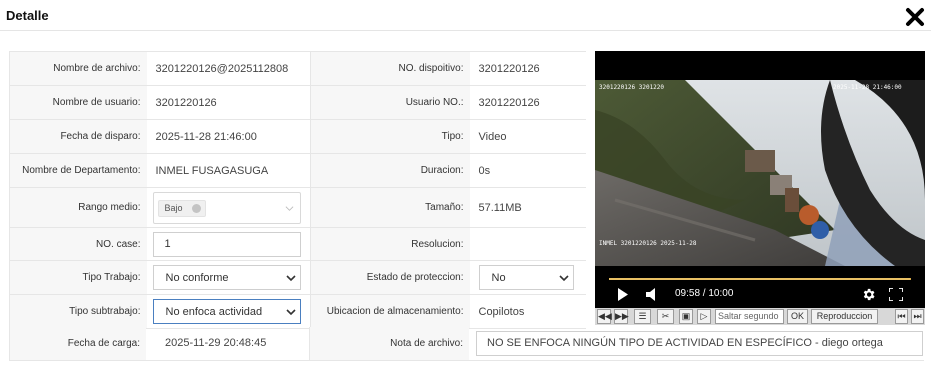  I want to click on form-row: NO. case: Resolucion:, so click(297, 244).